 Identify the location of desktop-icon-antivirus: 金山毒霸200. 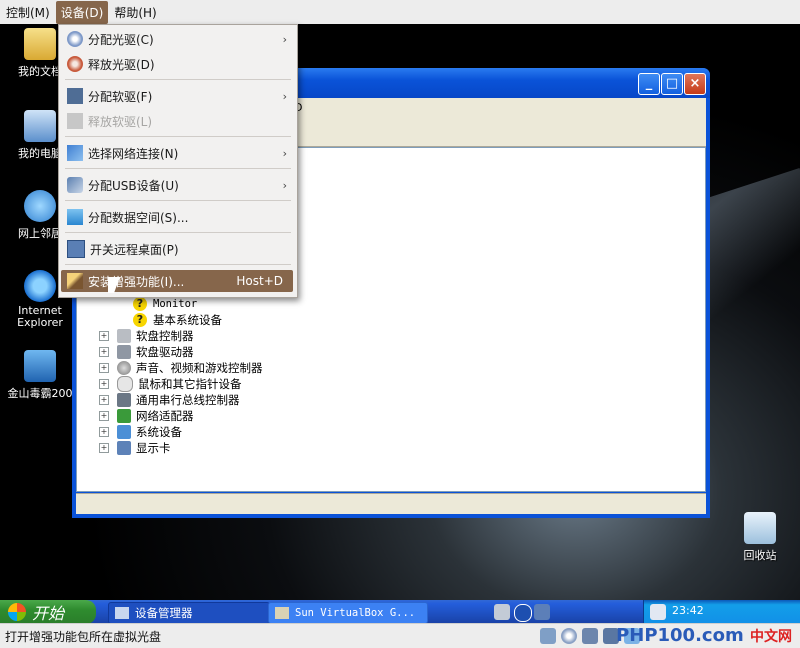
(40, 375).